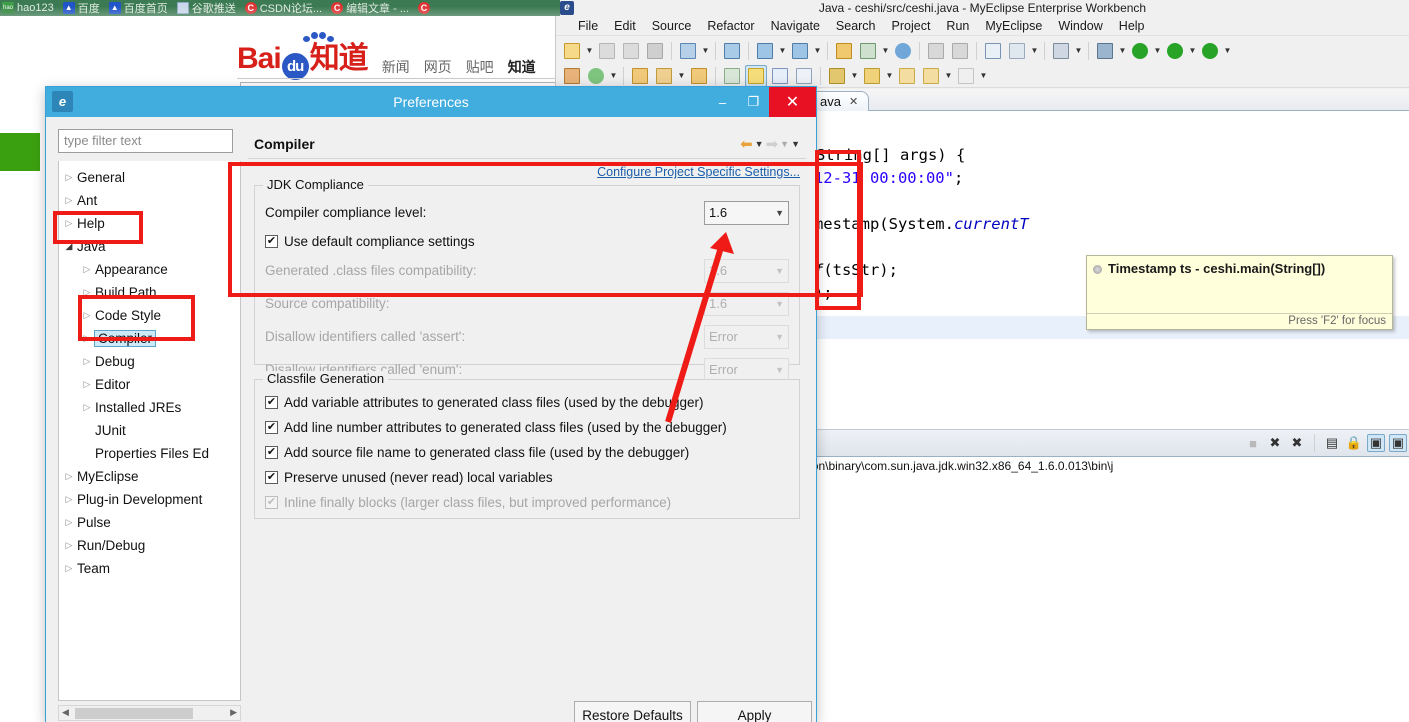 The image size is (1409, 722). I want to click on show-whitespace-icon, so click(804, 76).